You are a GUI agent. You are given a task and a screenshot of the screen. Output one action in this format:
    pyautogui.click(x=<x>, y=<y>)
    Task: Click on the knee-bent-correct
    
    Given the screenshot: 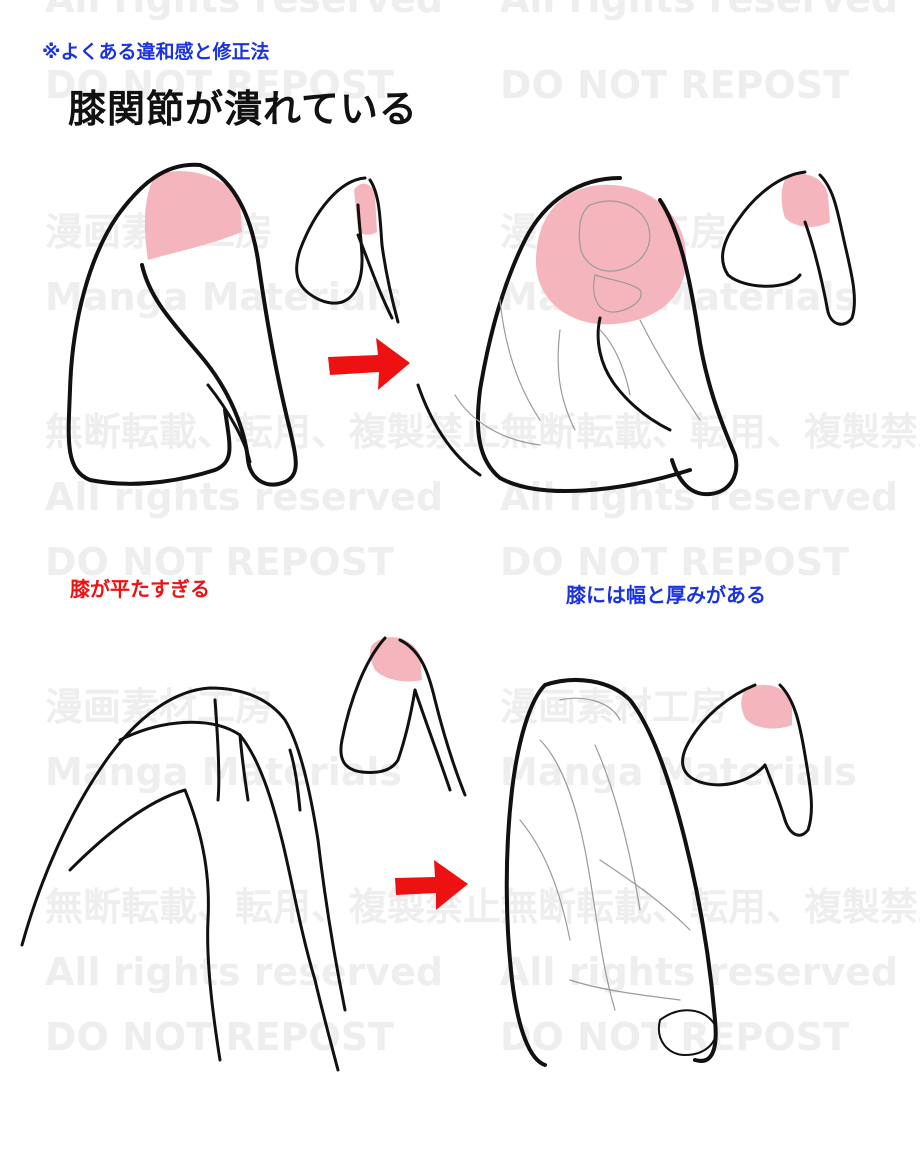 What is the action you would take?
    pyautogui.click(x=611, y=872)
    